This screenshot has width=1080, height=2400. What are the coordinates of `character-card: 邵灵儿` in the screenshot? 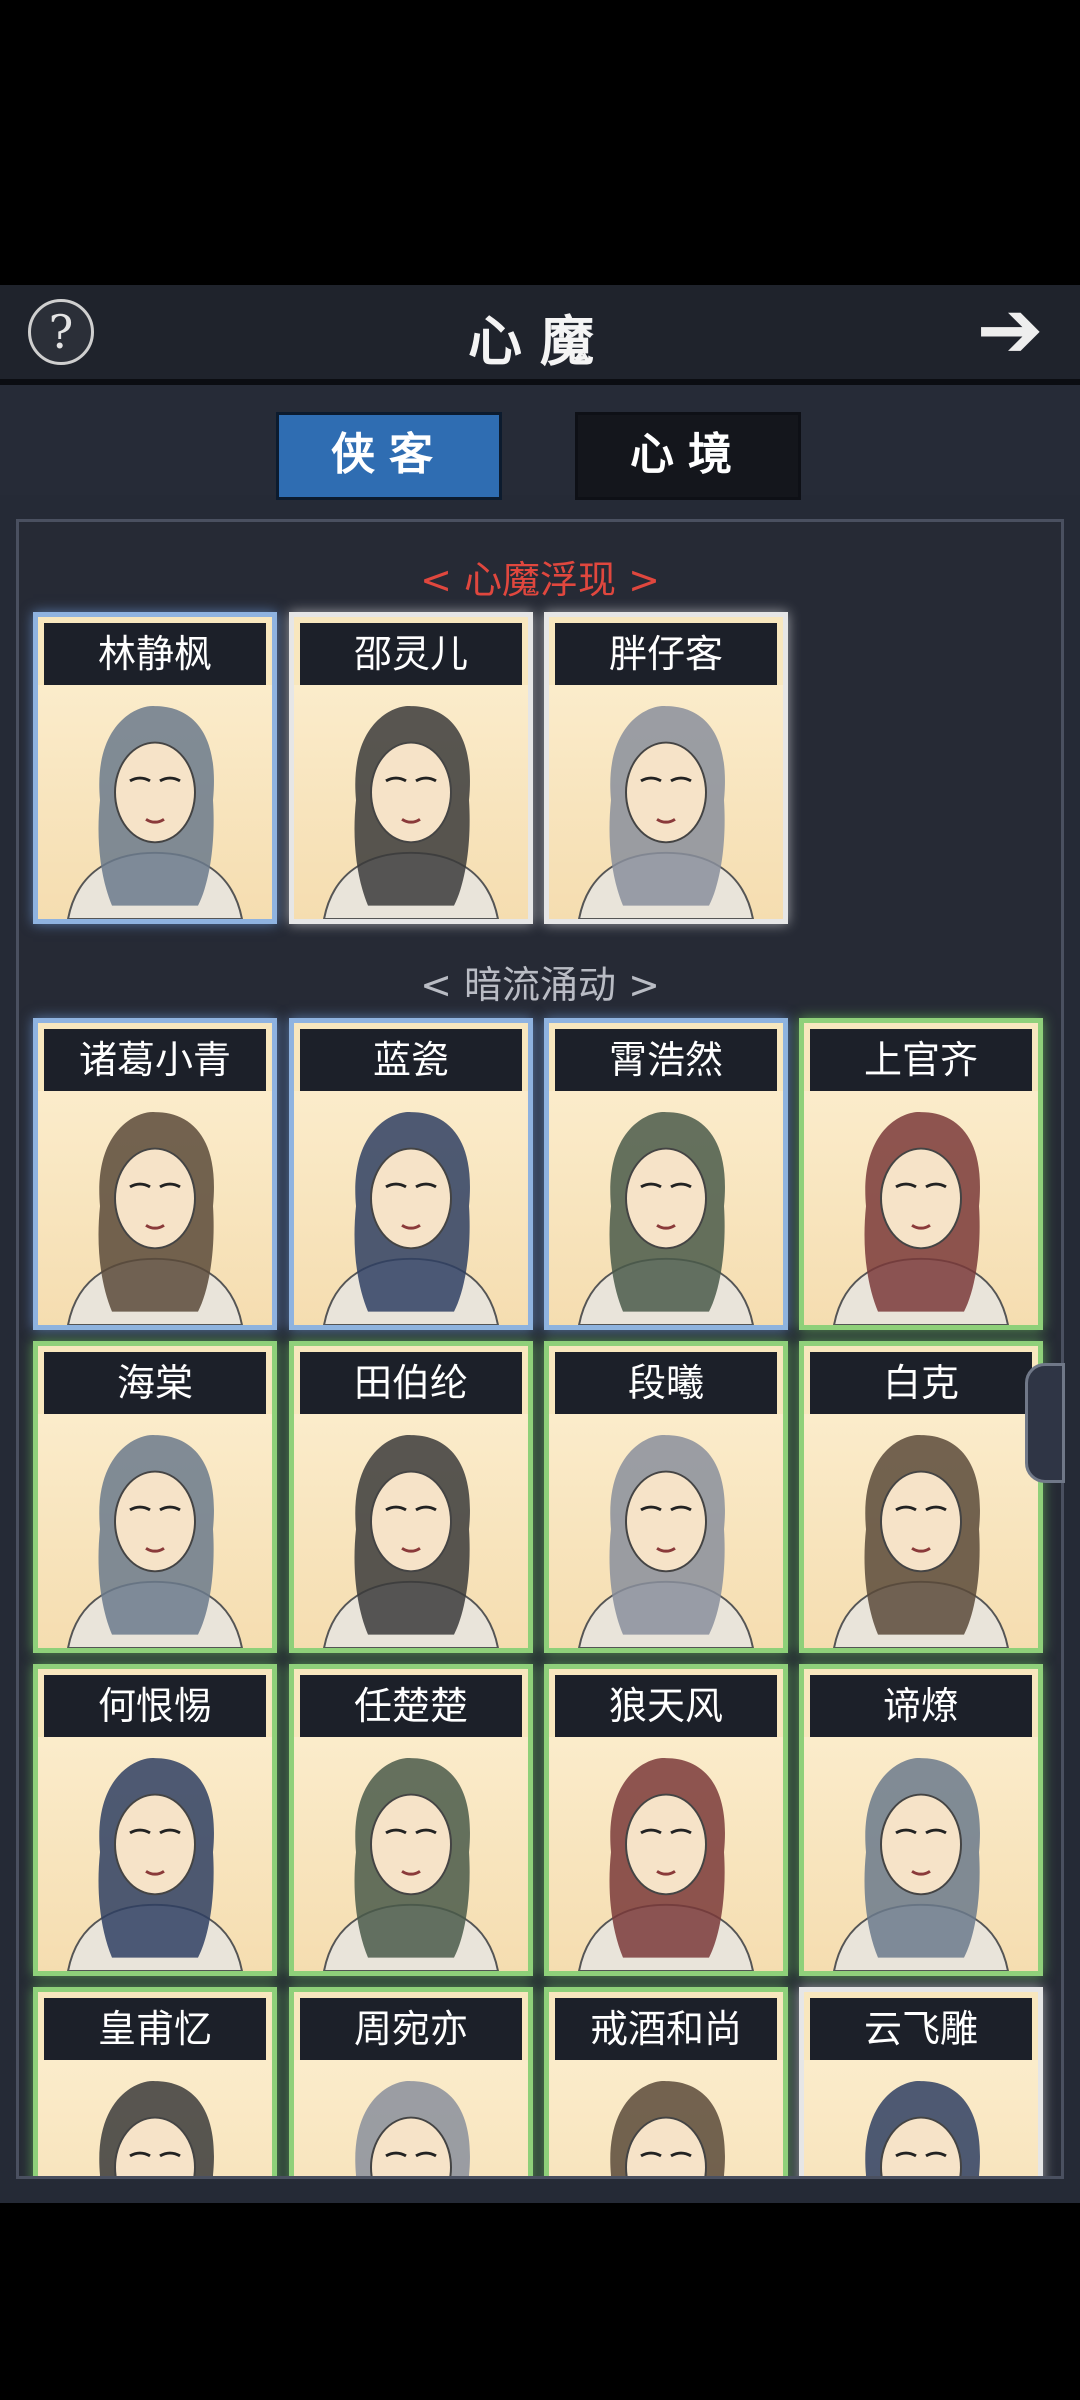 It's located at (411, 768).